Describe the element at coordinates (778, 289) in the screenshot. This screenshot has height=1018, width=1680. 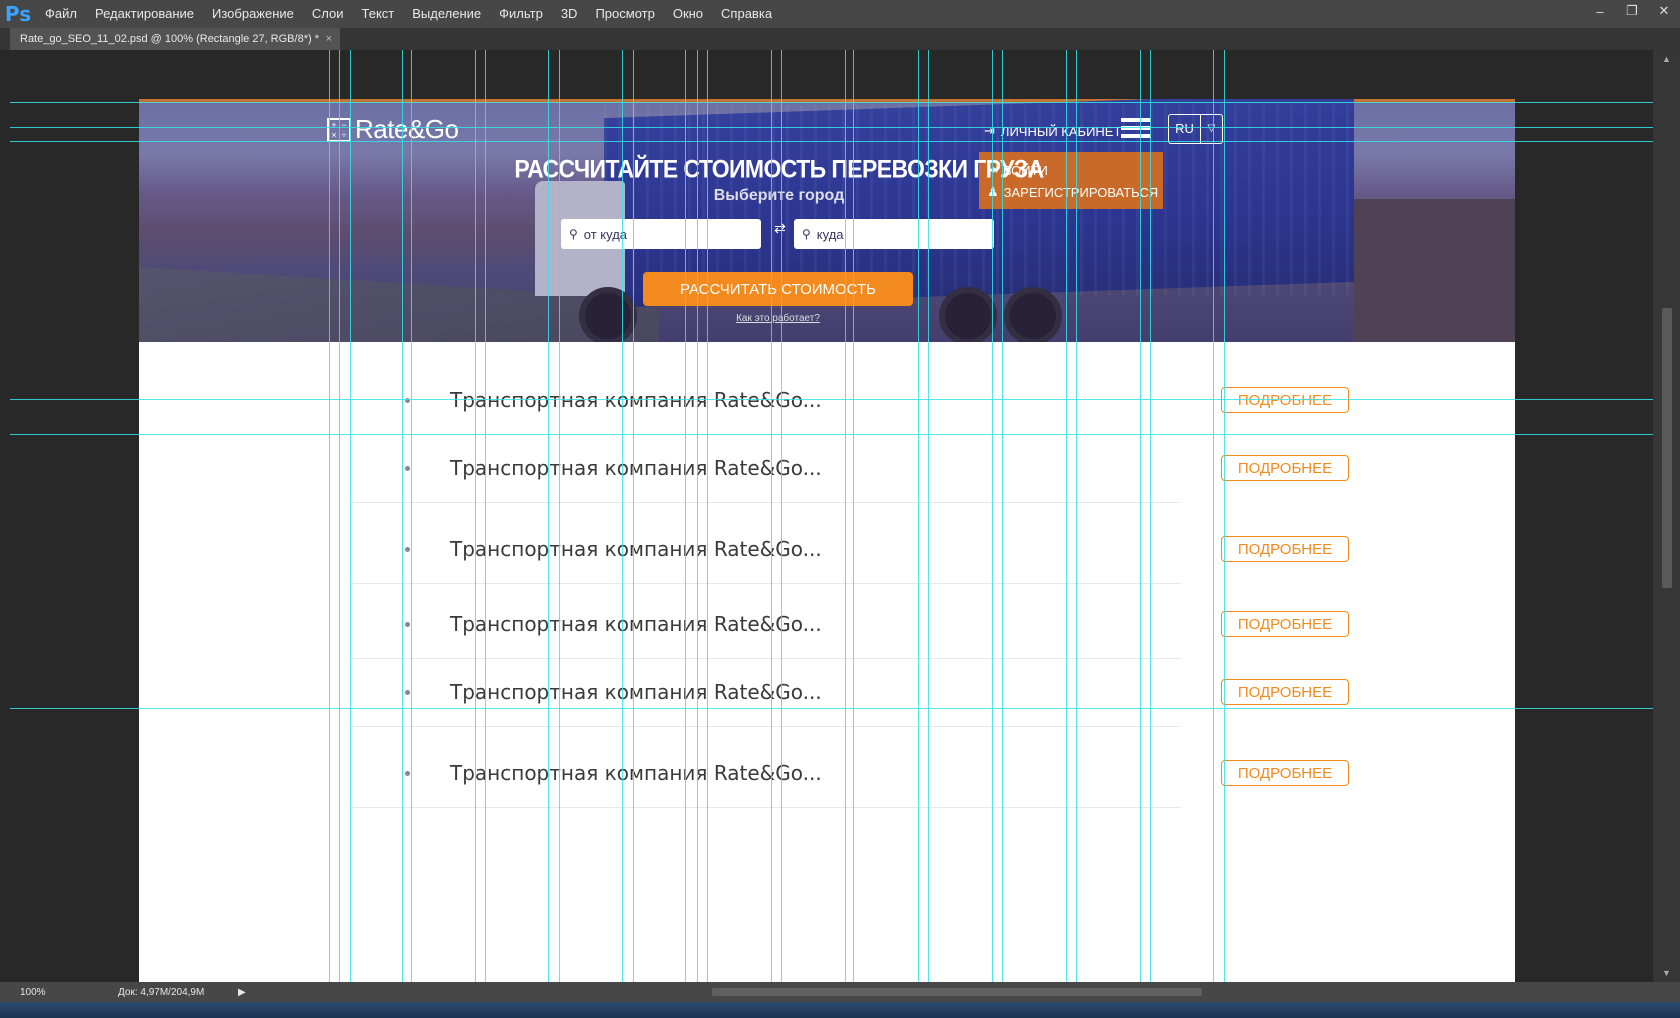
I see `calculate-button: РАССЧИТАТЬ СТОИМОСТЬ` at that location.